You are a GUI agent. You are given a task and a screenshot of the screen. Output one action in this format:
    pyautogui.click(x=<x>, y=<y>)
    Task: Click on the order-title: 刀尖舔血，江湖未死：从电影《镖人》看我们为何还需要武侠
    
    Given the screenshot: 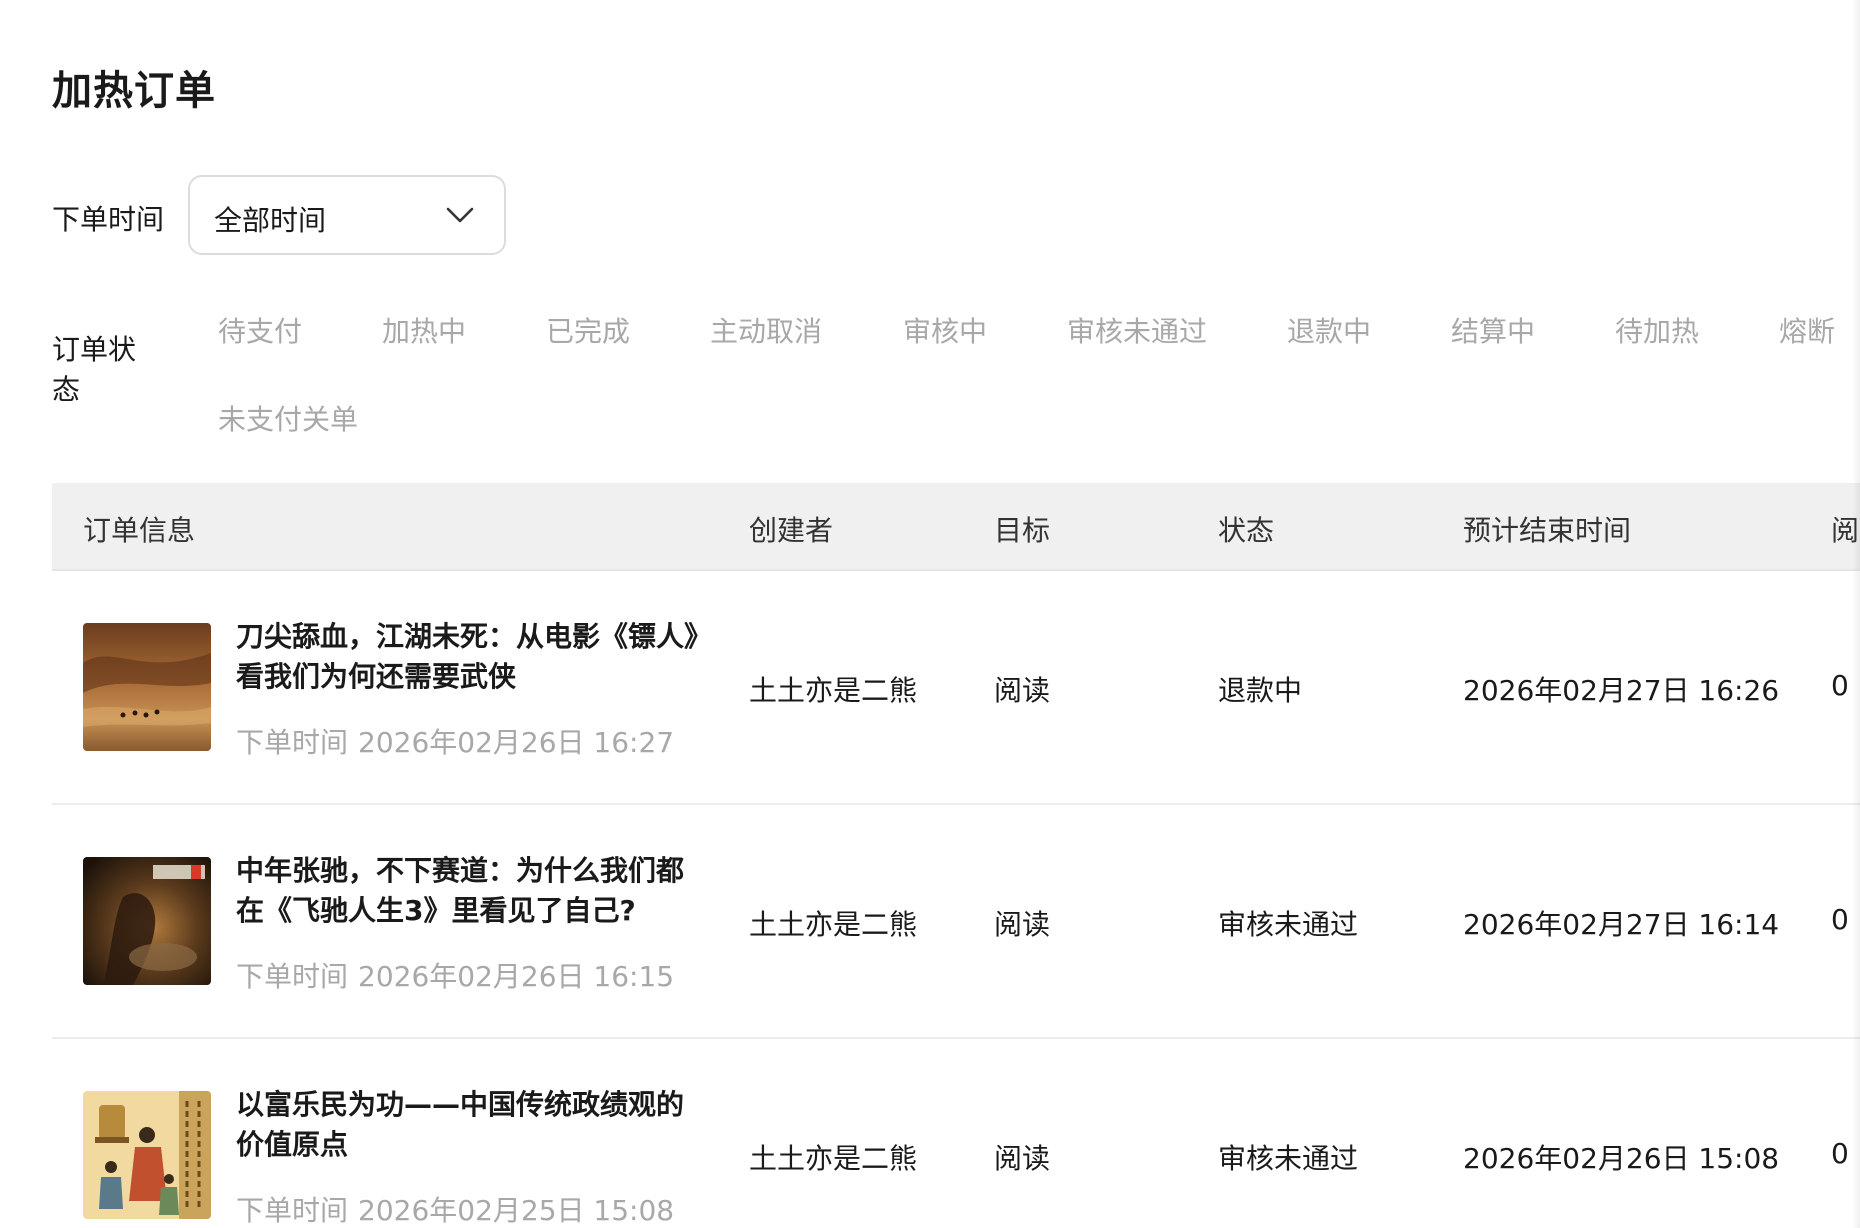 What is the action you would take?
    pyautogui.click(x=471, y=657)
    